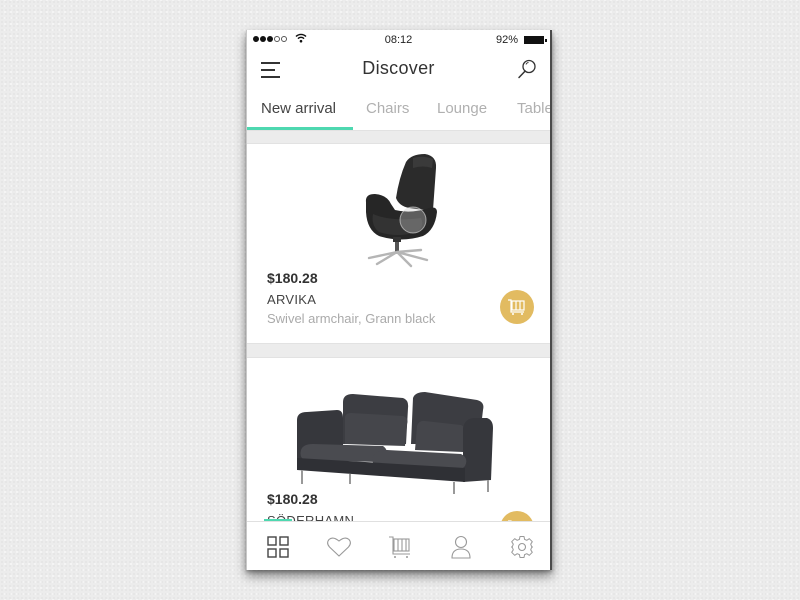  Describe the element at coordinates (278, 520) in the screenshot. I see `active-nav-indicator` at that location.